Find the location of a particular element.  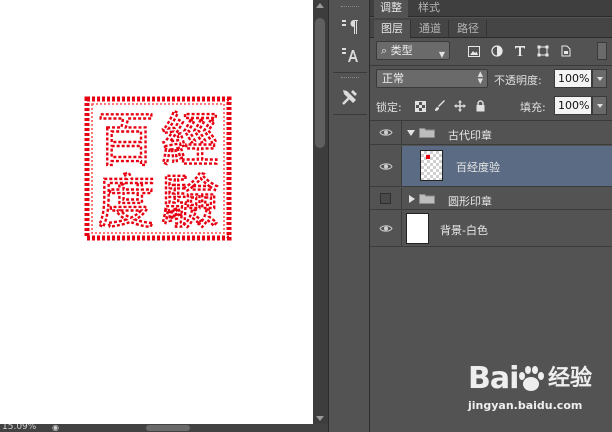

adjustment-filter-icon is located at coordinates (497, 51).